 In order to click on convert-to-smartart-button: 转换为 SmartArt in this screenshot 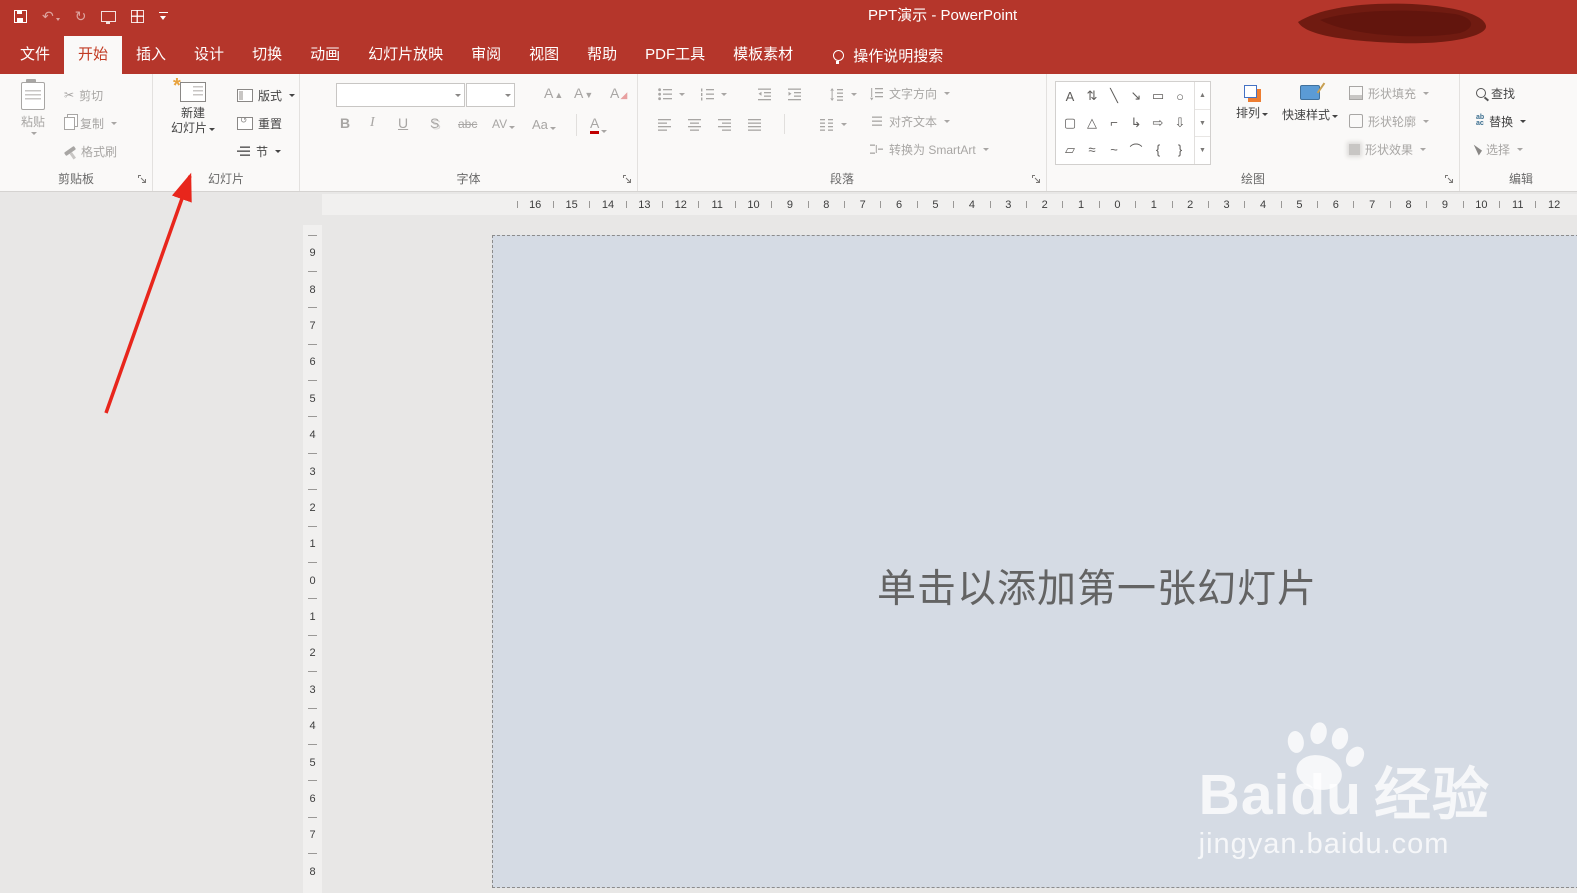, I will do `click(929, 149)`.